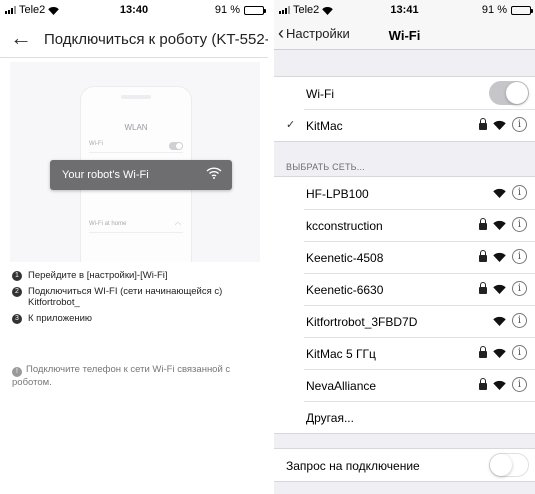  Describe the element at coordinates (404, 289) in the screenshot. I see `network-row: Keenetic-6630 i` at that location.